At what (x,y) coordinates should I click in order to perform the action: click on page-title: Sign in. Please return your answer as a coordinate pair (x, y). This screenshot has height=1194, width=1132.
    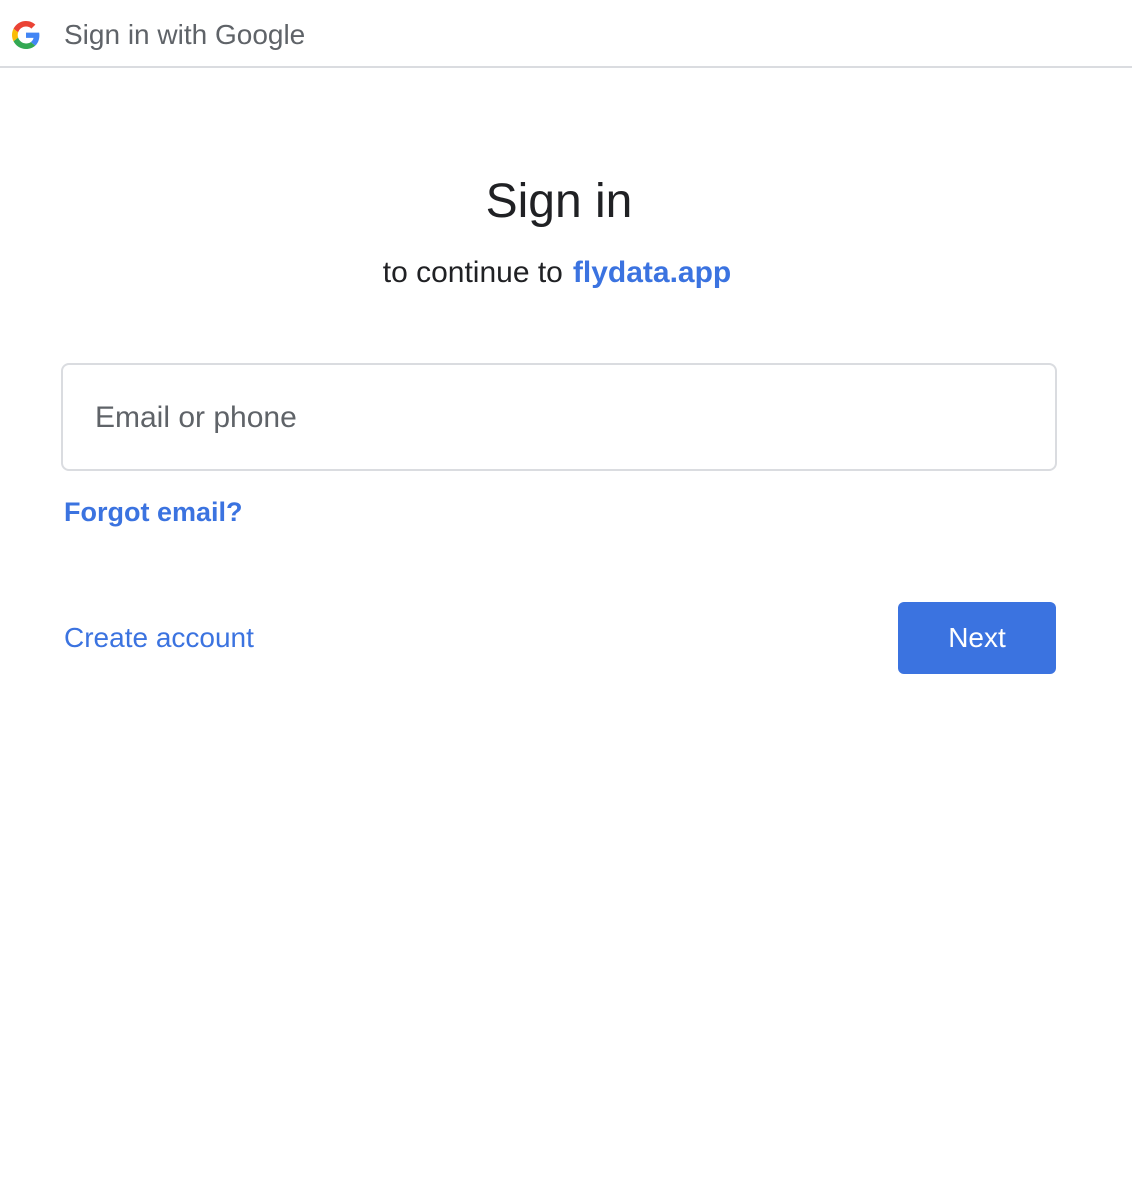
    Looking at the image, I should click on (559, 201).